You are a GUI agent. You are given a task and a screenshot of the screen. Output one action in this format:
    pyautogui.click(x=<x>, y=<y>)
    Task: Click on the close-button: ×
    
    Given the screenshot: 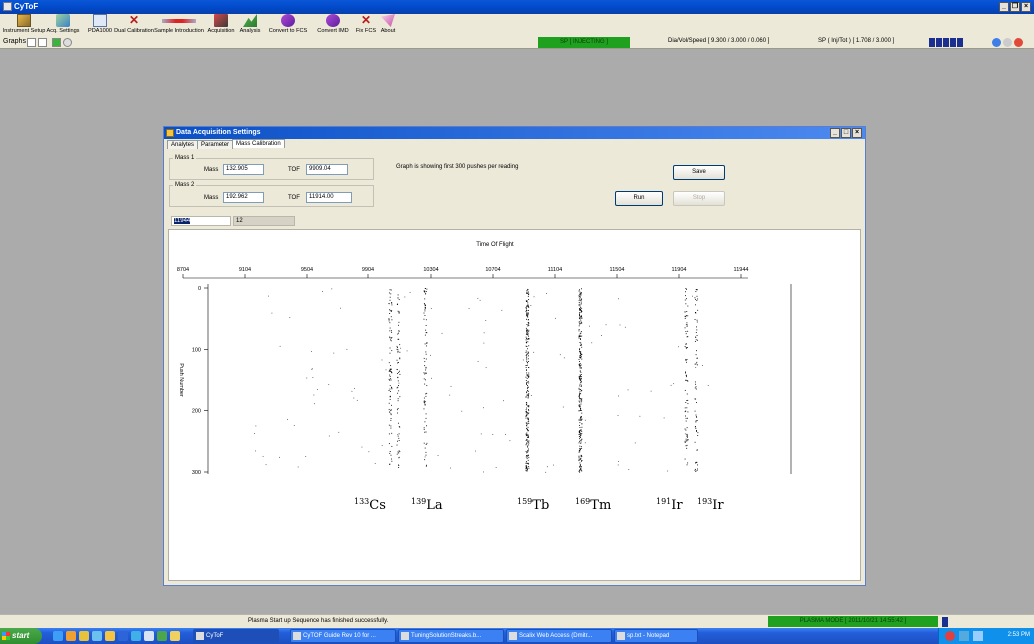 What is the action you would take?
    pyautogui.click(x=1026, y=7)
    